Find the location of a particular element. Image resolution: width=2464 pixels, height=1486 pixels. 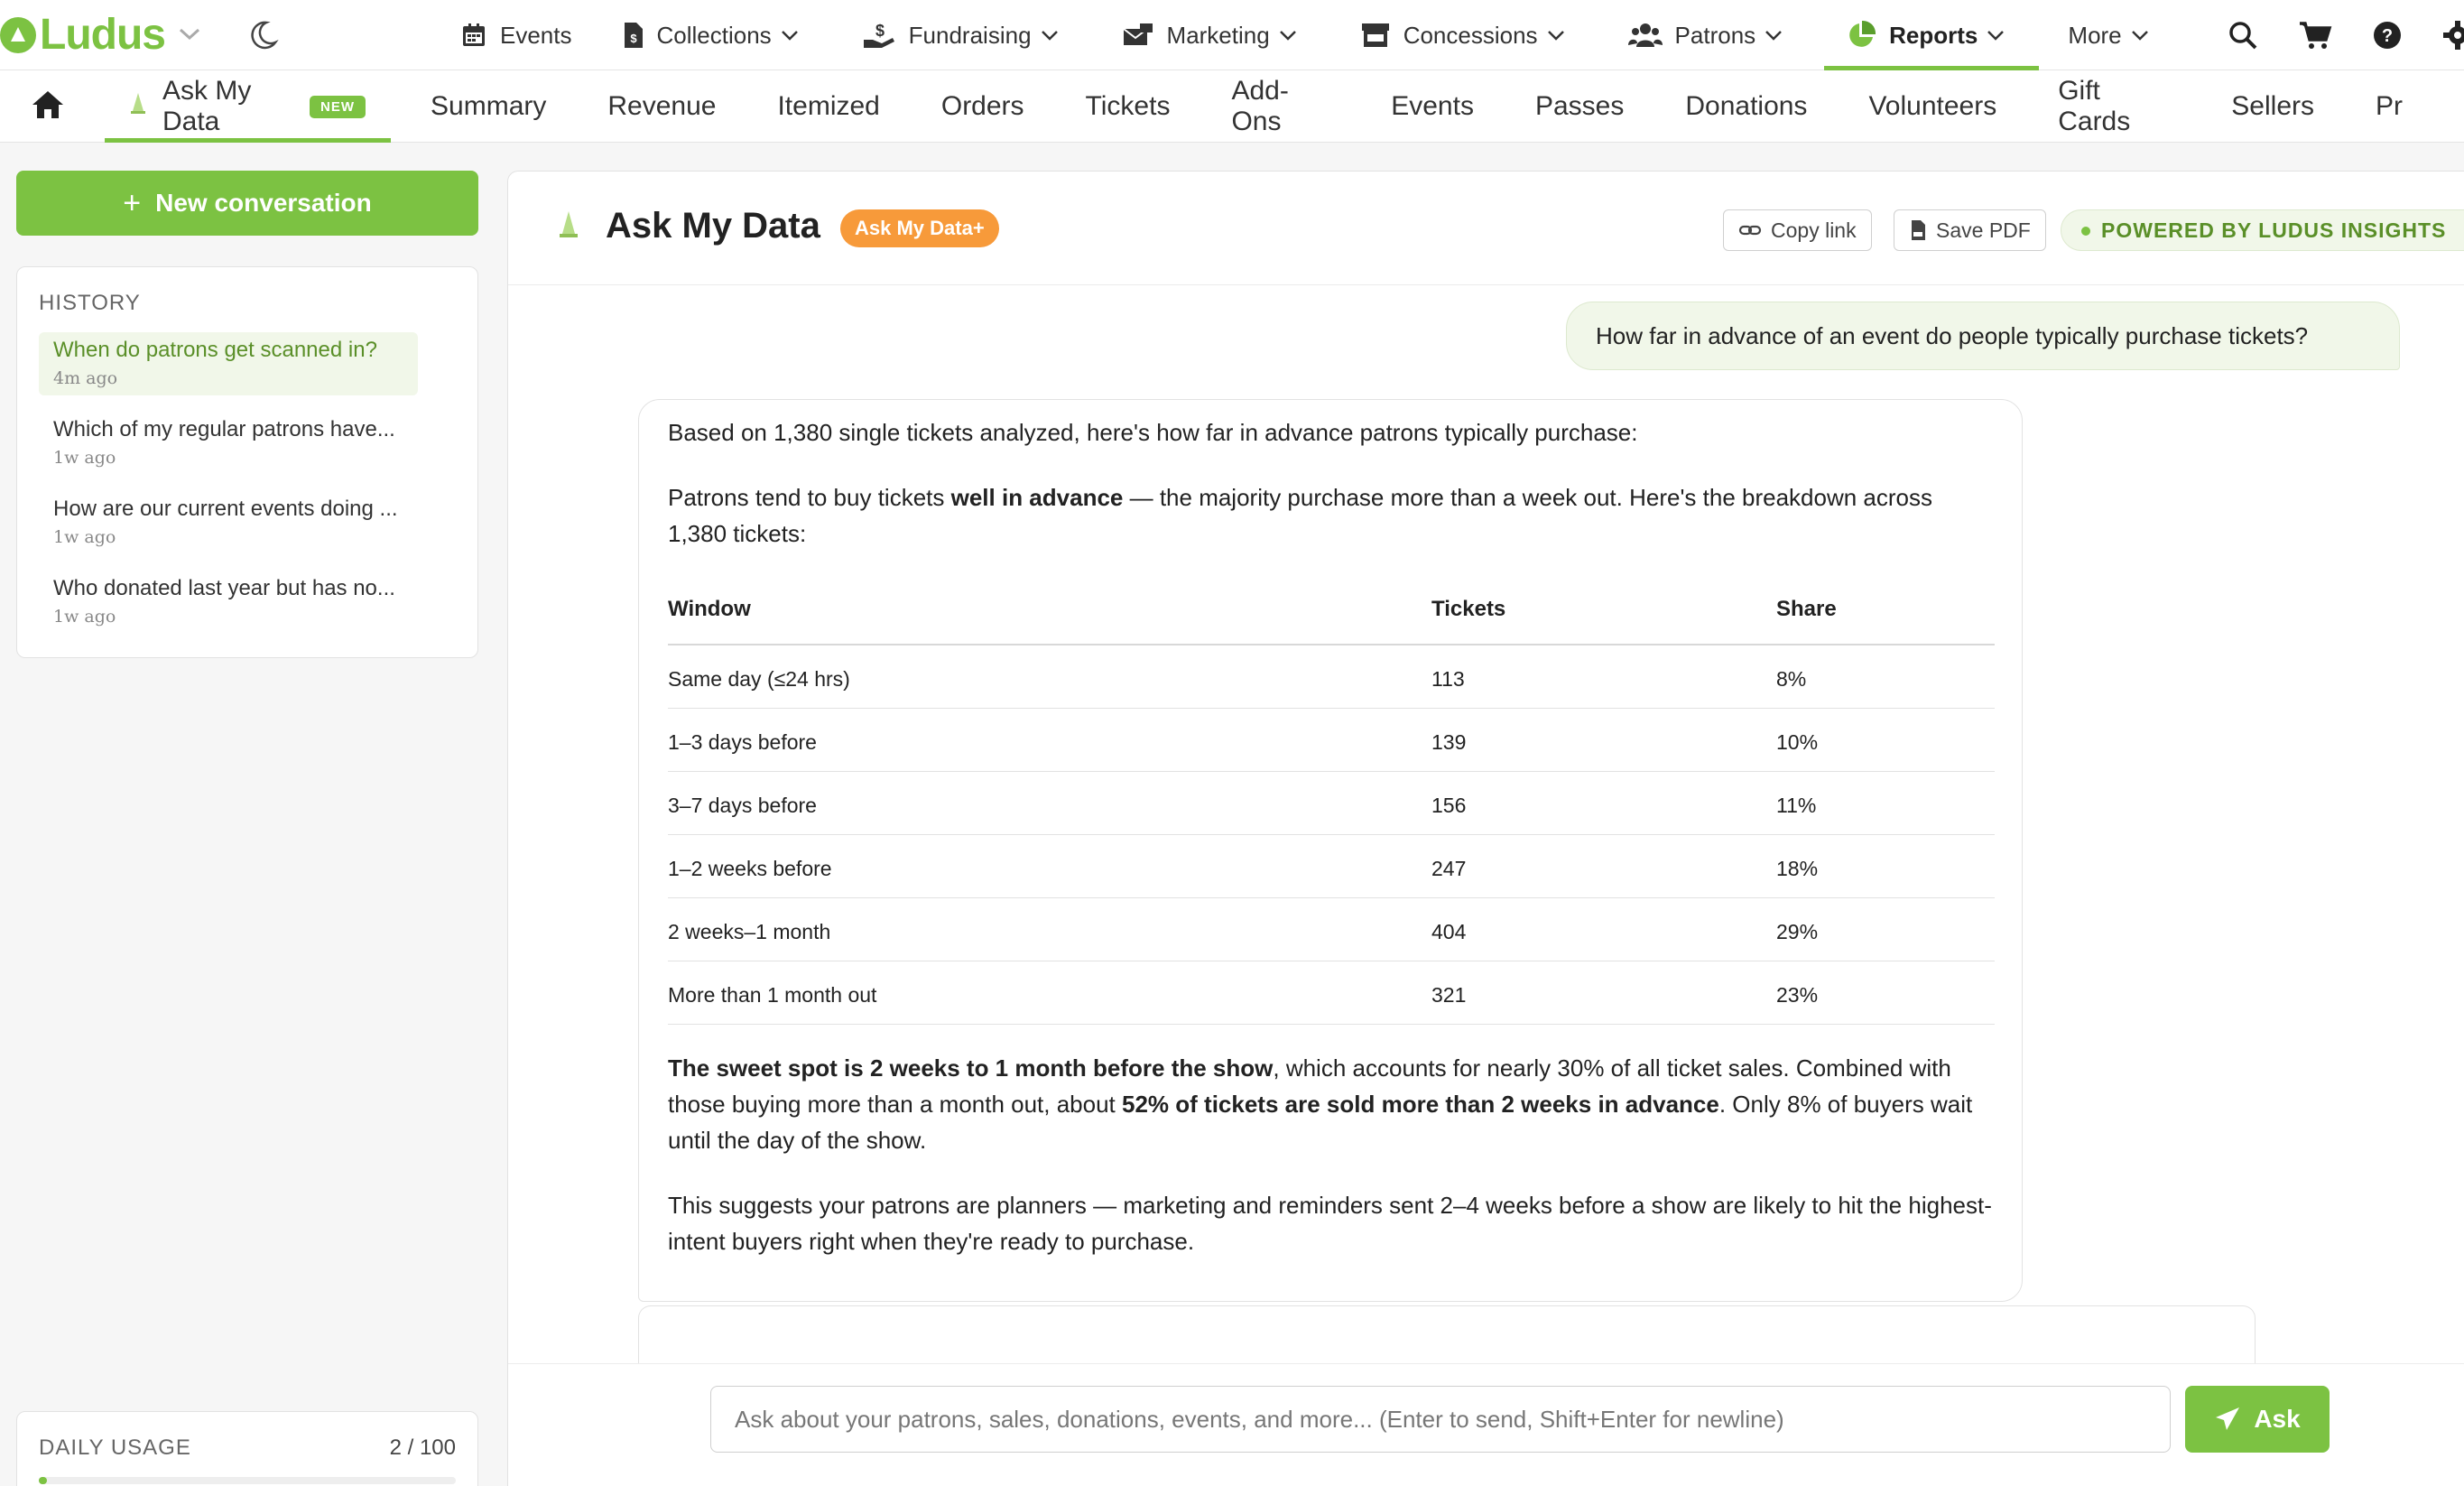

nav-item-patrons: Patrons is located at coordinates (1711, 35).